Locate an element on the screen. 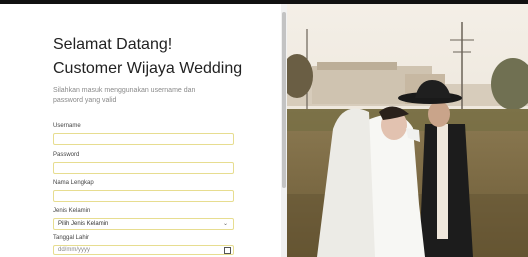 This screenshot has width=528, height=257. birthdate-label: Tanggal Lahir is located at coordinates (71, 238).